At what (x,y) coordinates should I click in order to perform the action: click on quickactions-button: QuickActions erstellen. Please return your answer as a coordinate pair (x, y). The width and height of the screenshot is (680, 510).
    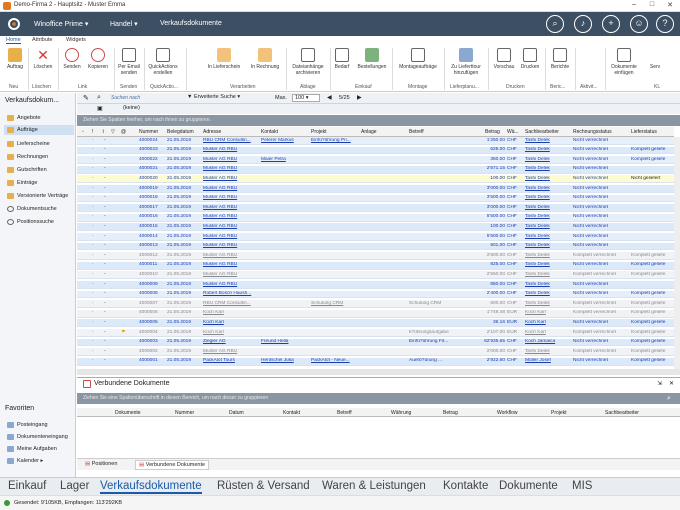
    Looking at the image, I should click on (163, 62).